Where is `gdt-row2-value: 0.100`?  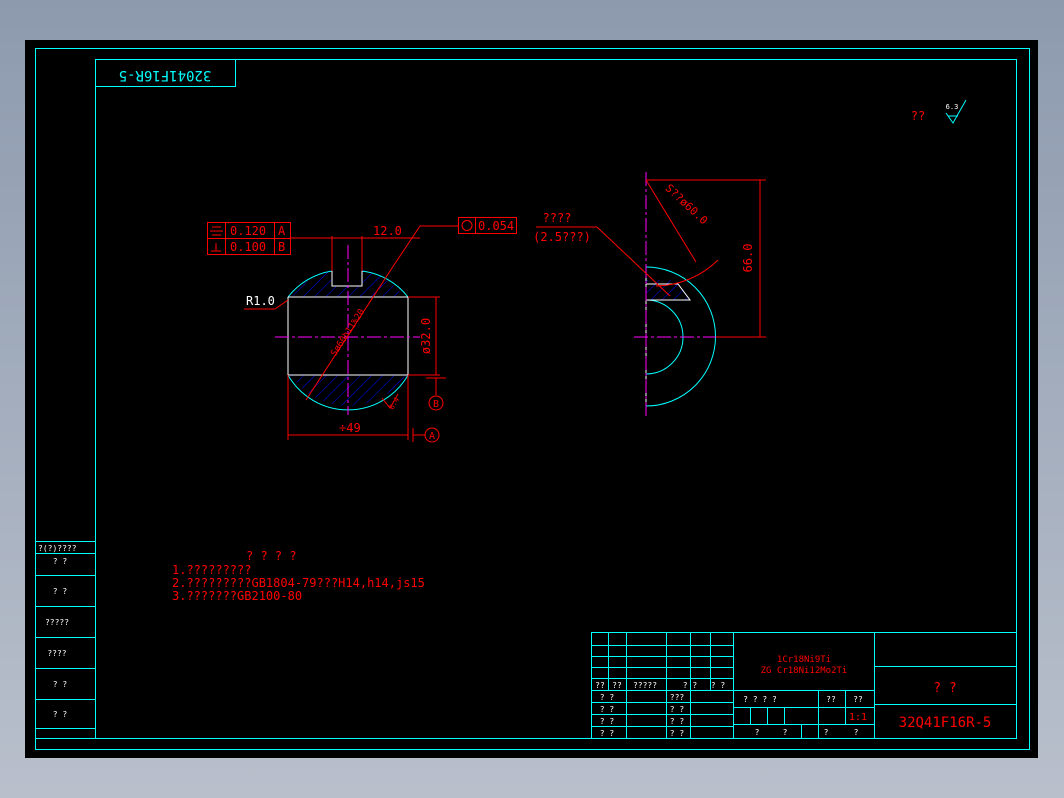
gdt-row2-value: 0.100 is located at coordinates (248, 247).